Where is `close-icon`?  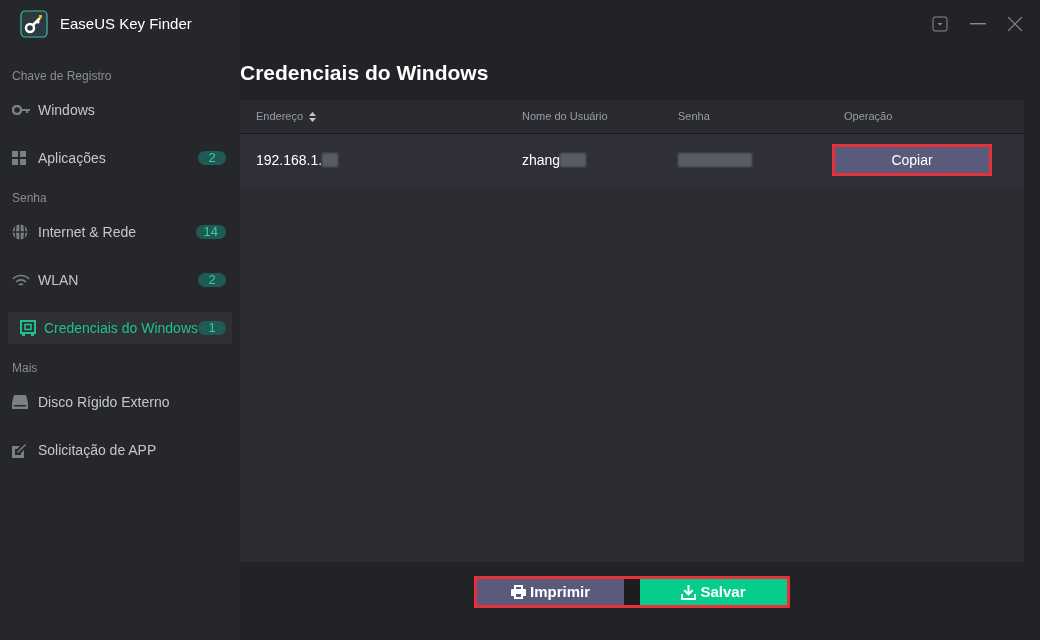 close-icon is located at coordinates (1015, 24).